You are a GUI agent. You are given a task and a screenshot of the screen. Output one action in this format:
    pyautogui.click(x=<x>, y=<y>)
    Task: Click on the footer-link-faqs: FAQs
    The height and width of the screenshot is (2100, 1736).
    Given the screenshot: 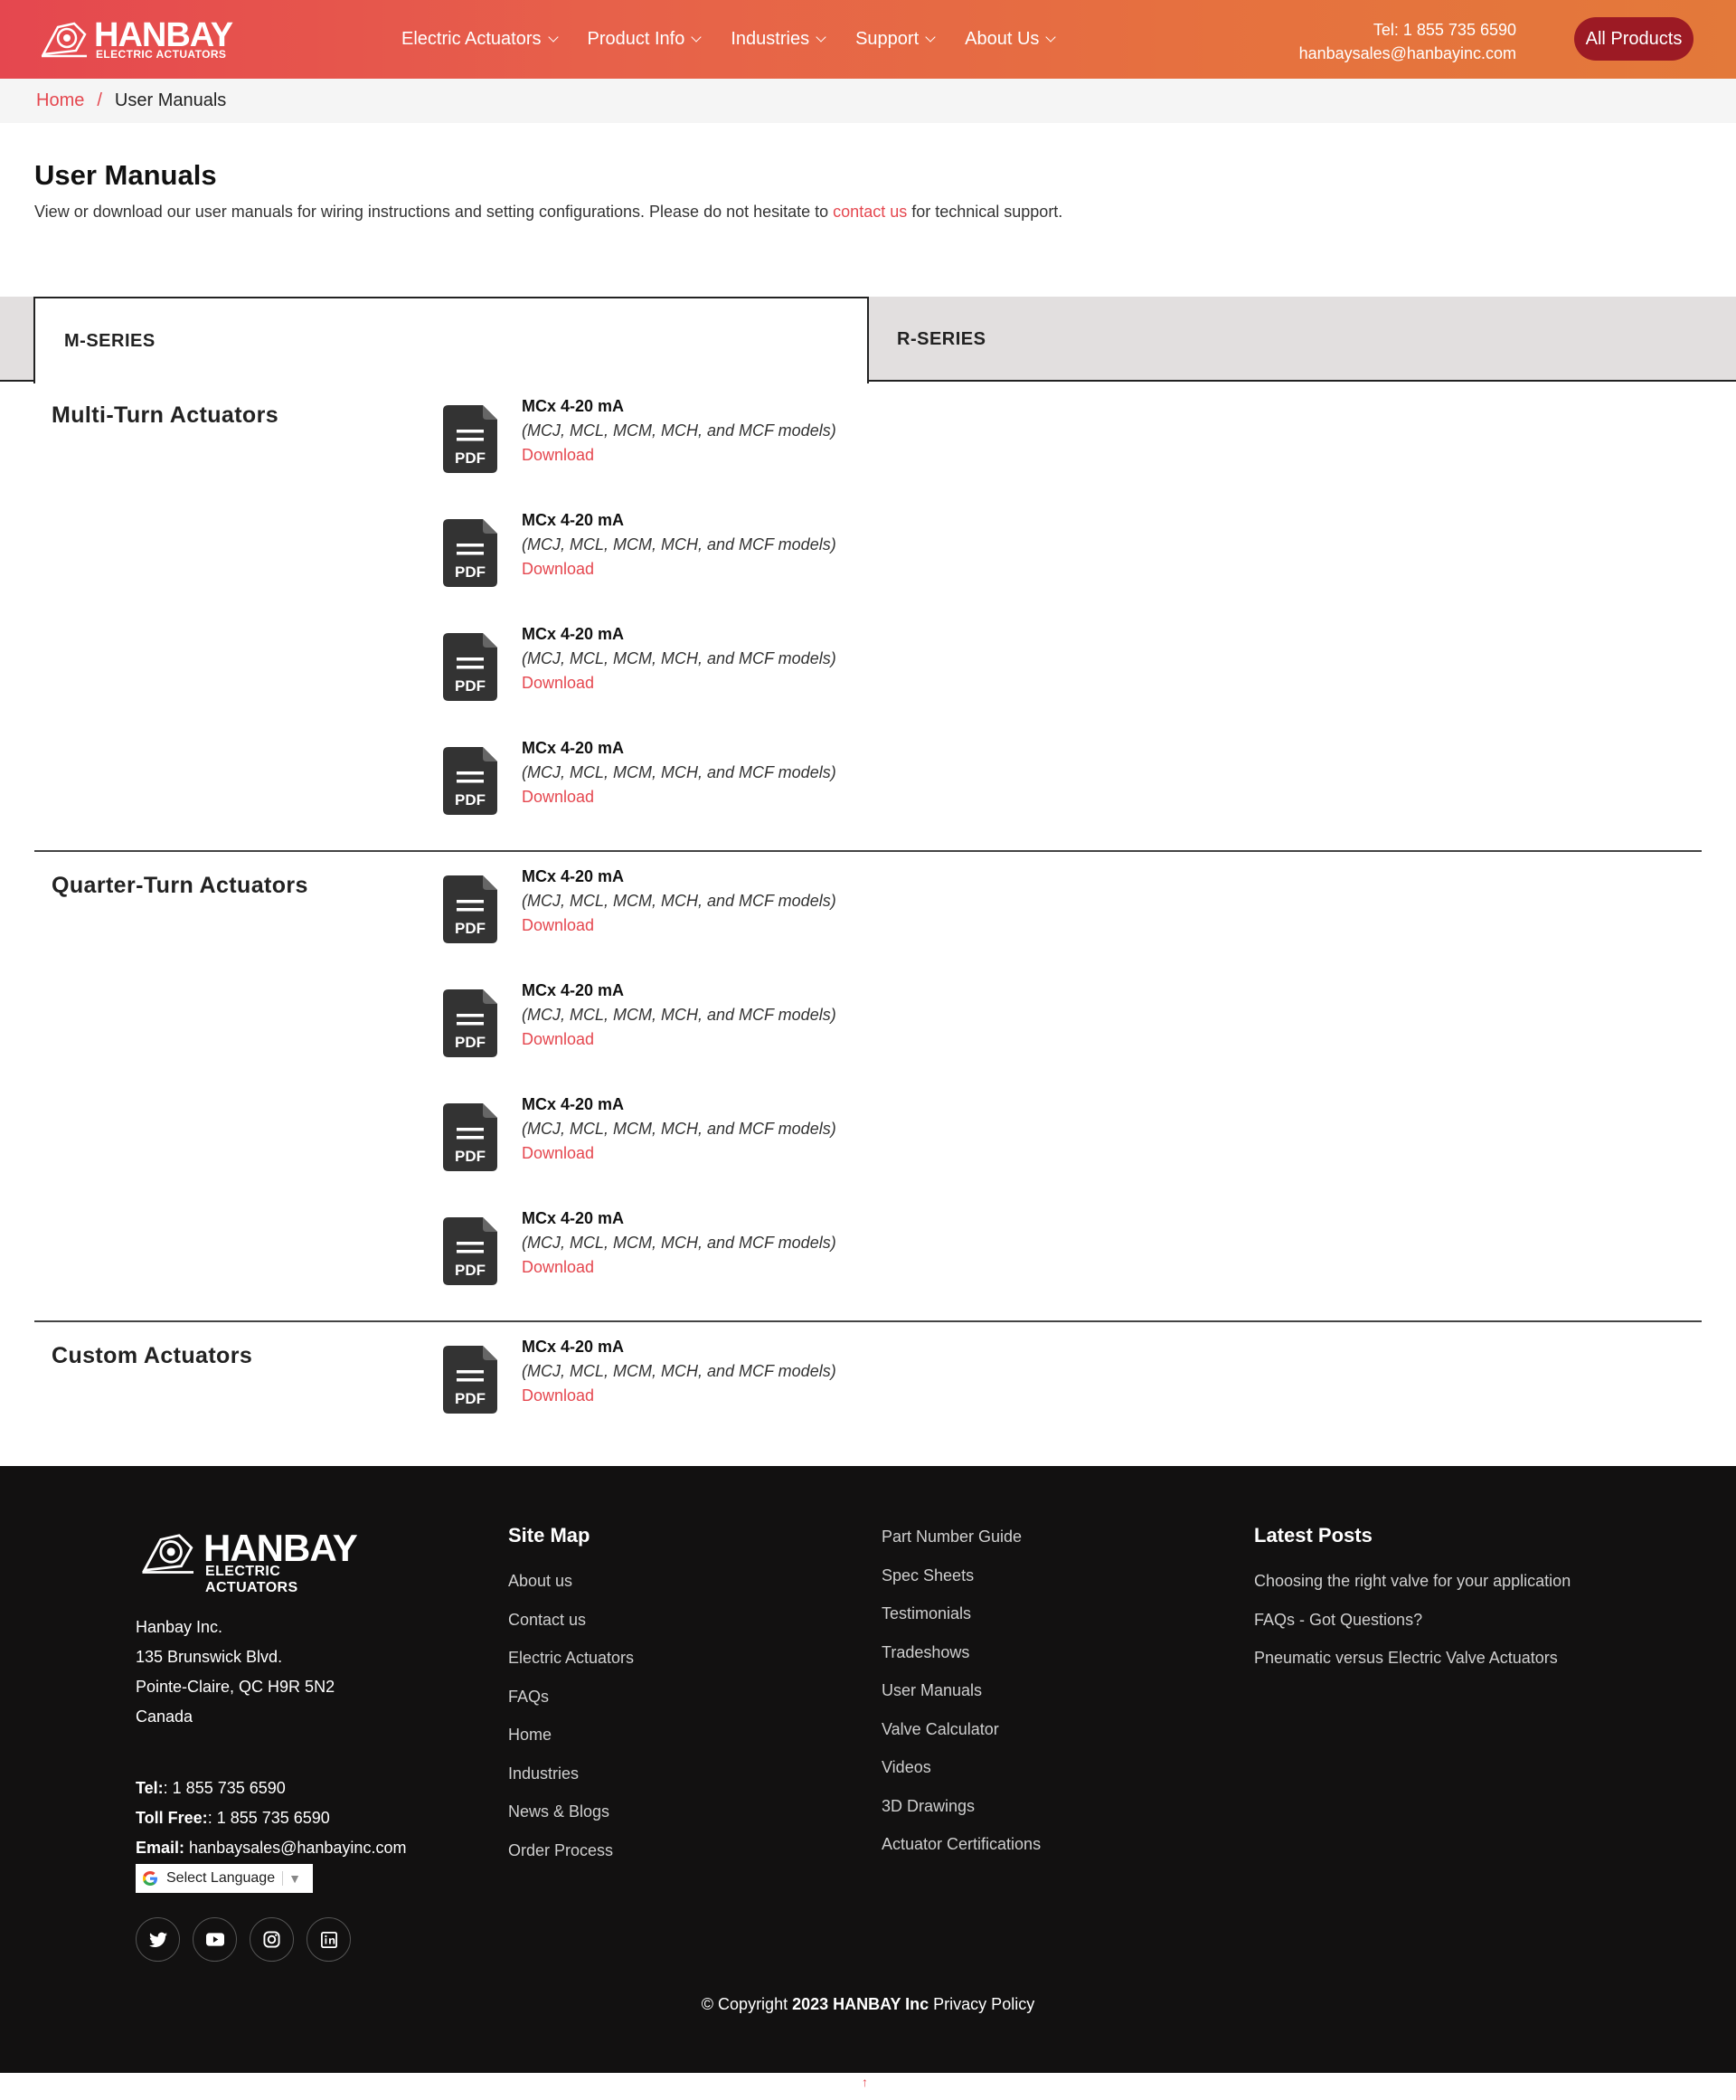 What is the action you would take?
    pyautogui.click(x=571, y=1697)
    